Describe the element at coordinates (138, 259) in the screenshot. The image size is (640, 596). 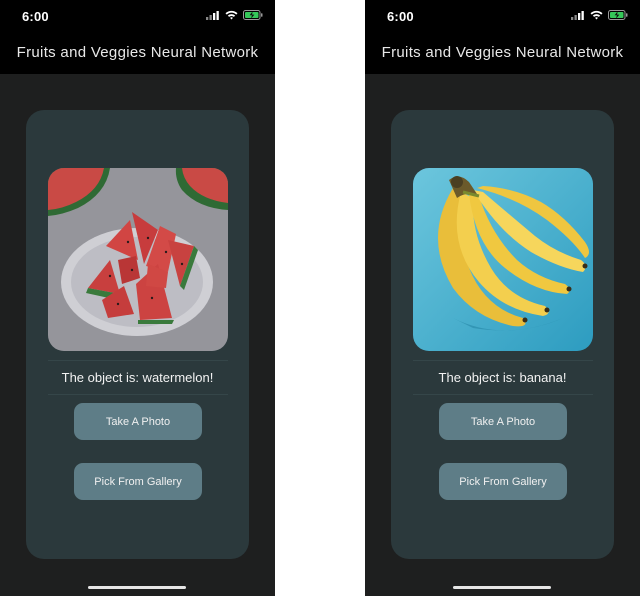
I see `watermelon-photo` at that location.